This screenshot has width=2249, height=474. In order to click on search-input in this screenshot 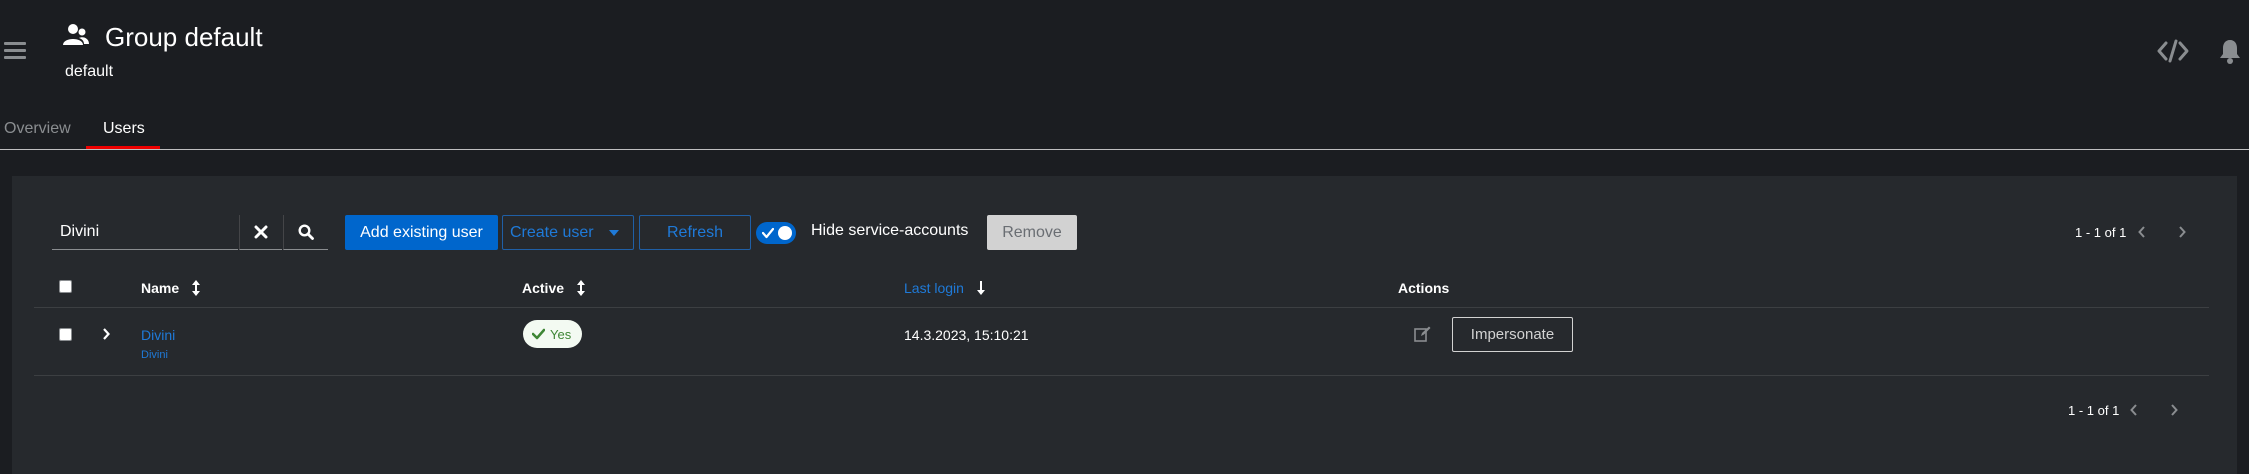, I will do `click(145, 232)`.